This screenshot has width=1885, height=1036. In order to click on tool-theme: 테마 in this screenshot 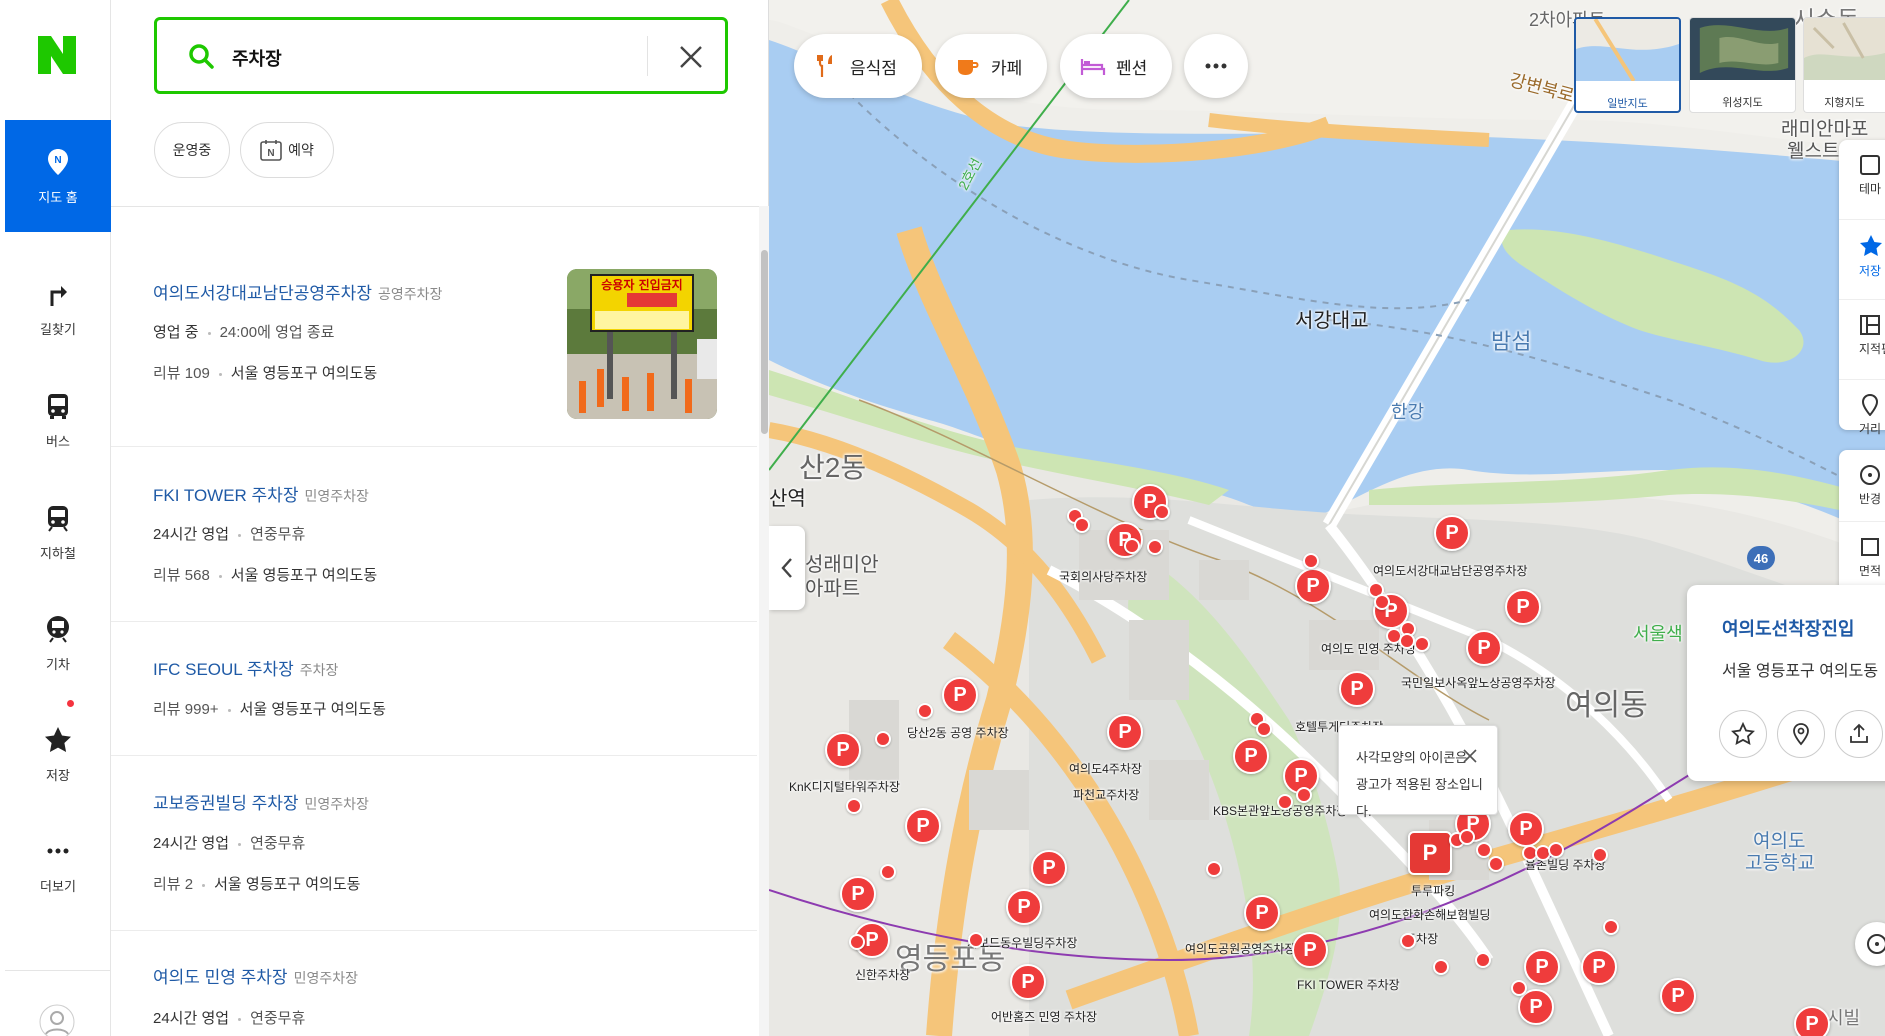, I will do `click(1862, 180)`.